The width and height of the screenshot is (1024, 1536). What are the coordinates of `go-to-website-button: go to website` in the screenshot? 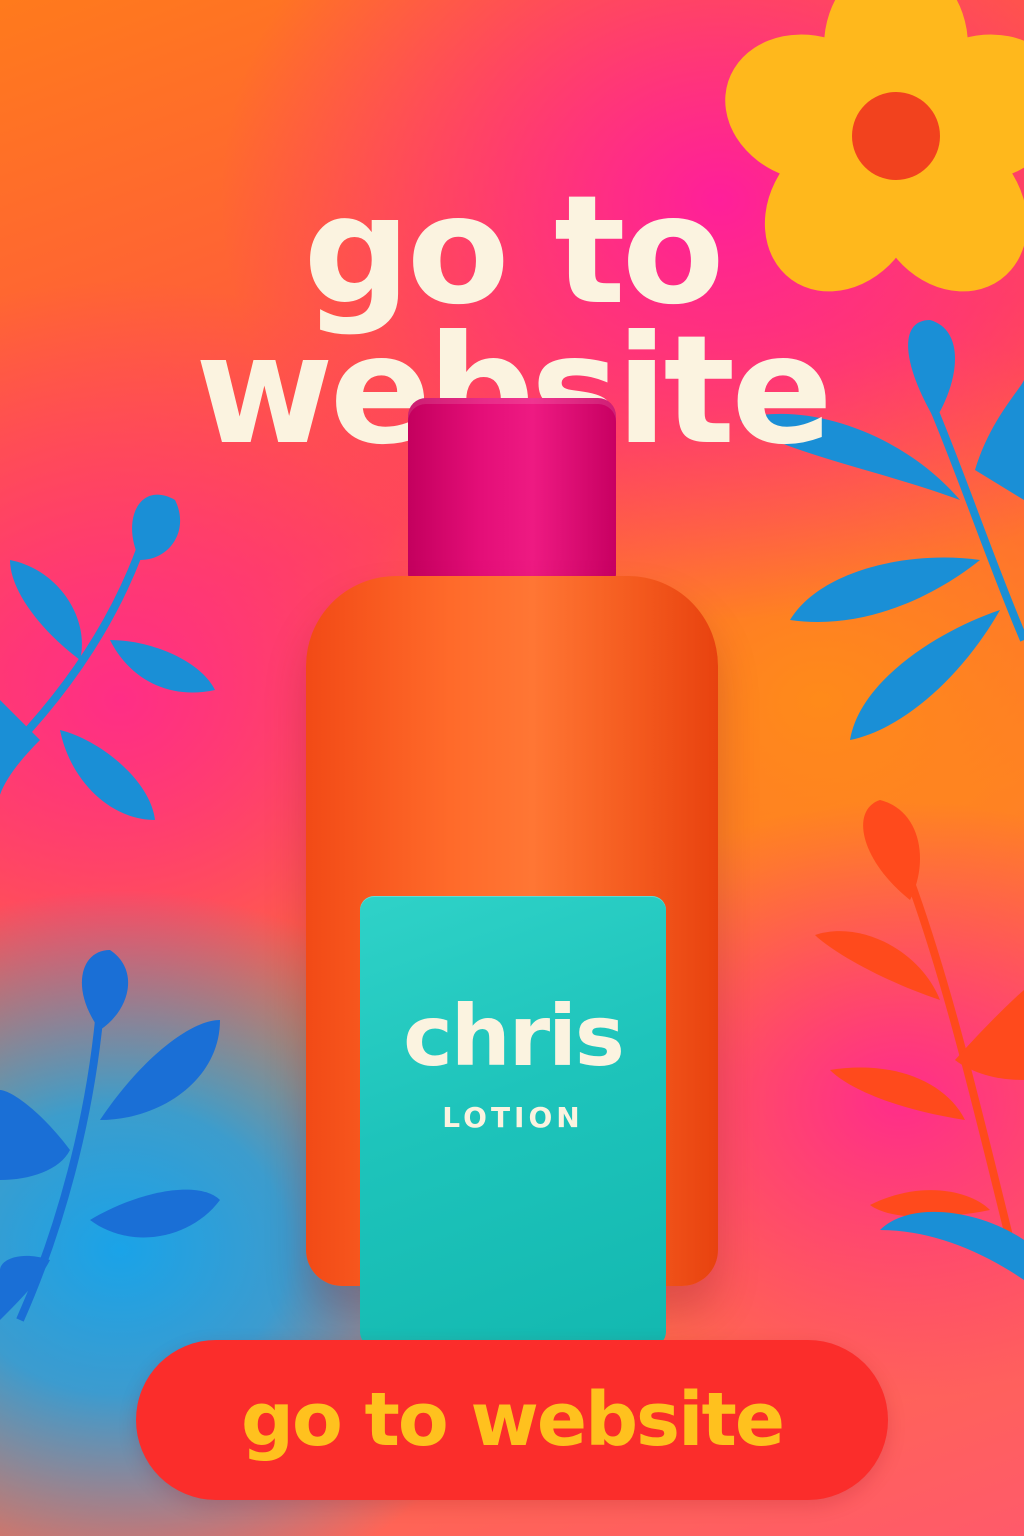 It's located at (512, 1420).